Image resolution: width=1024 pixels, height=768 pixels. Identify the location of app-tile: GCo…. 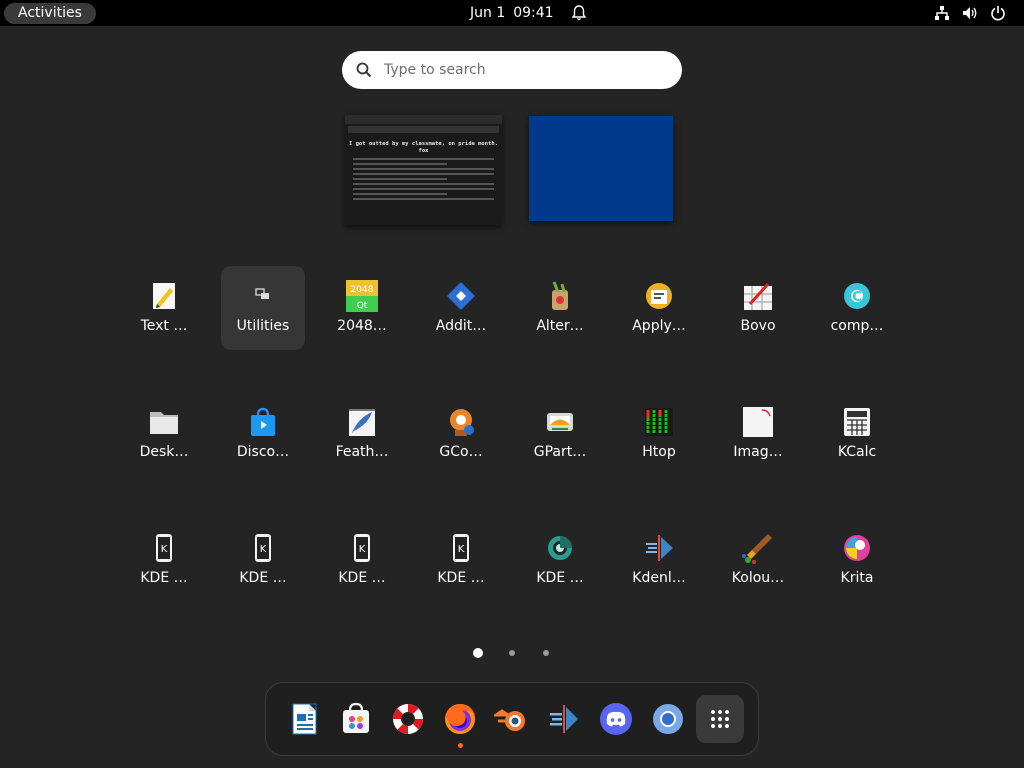
(461, 434).